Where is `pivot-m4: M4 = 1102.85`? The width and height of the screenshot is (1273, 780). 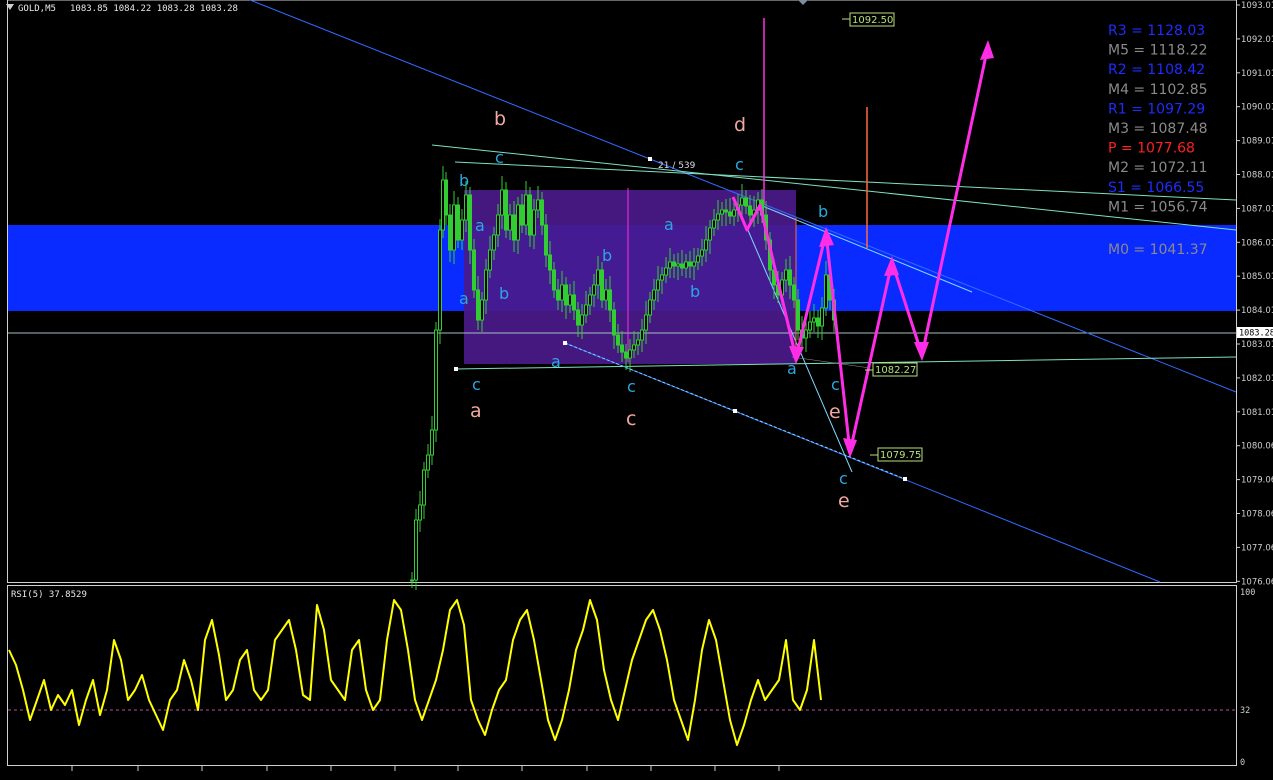
pivot-m4: M4 = 1102.85 is located at coordinates (1158, 90).